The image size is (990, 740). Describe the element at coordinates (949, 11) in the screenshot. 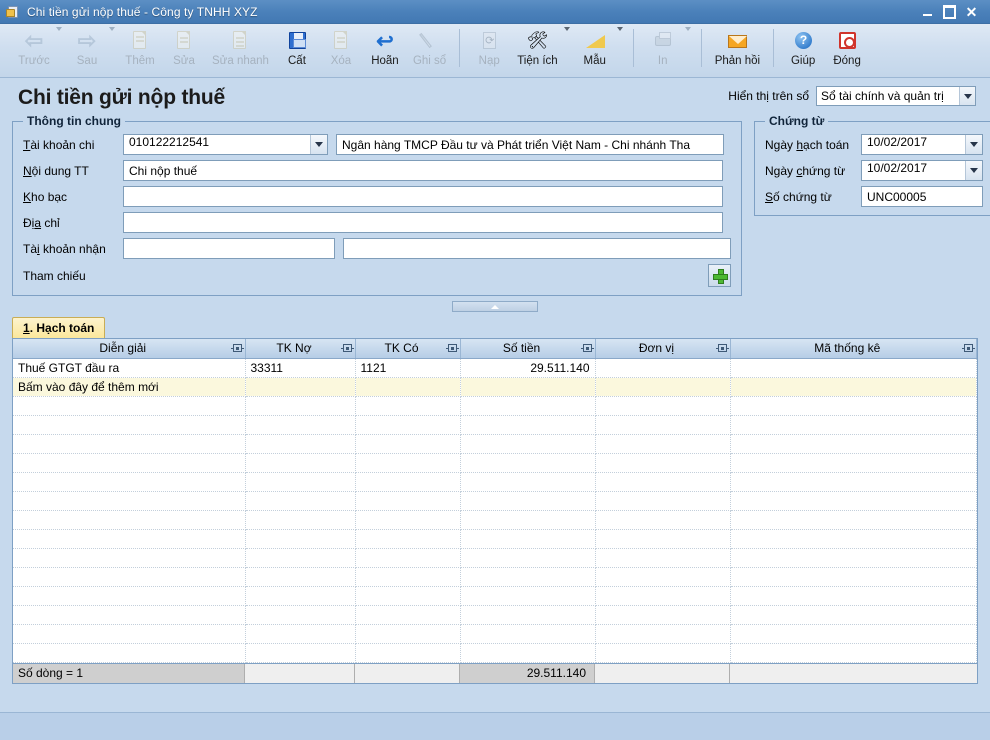

I see `maximize-button` at that location.